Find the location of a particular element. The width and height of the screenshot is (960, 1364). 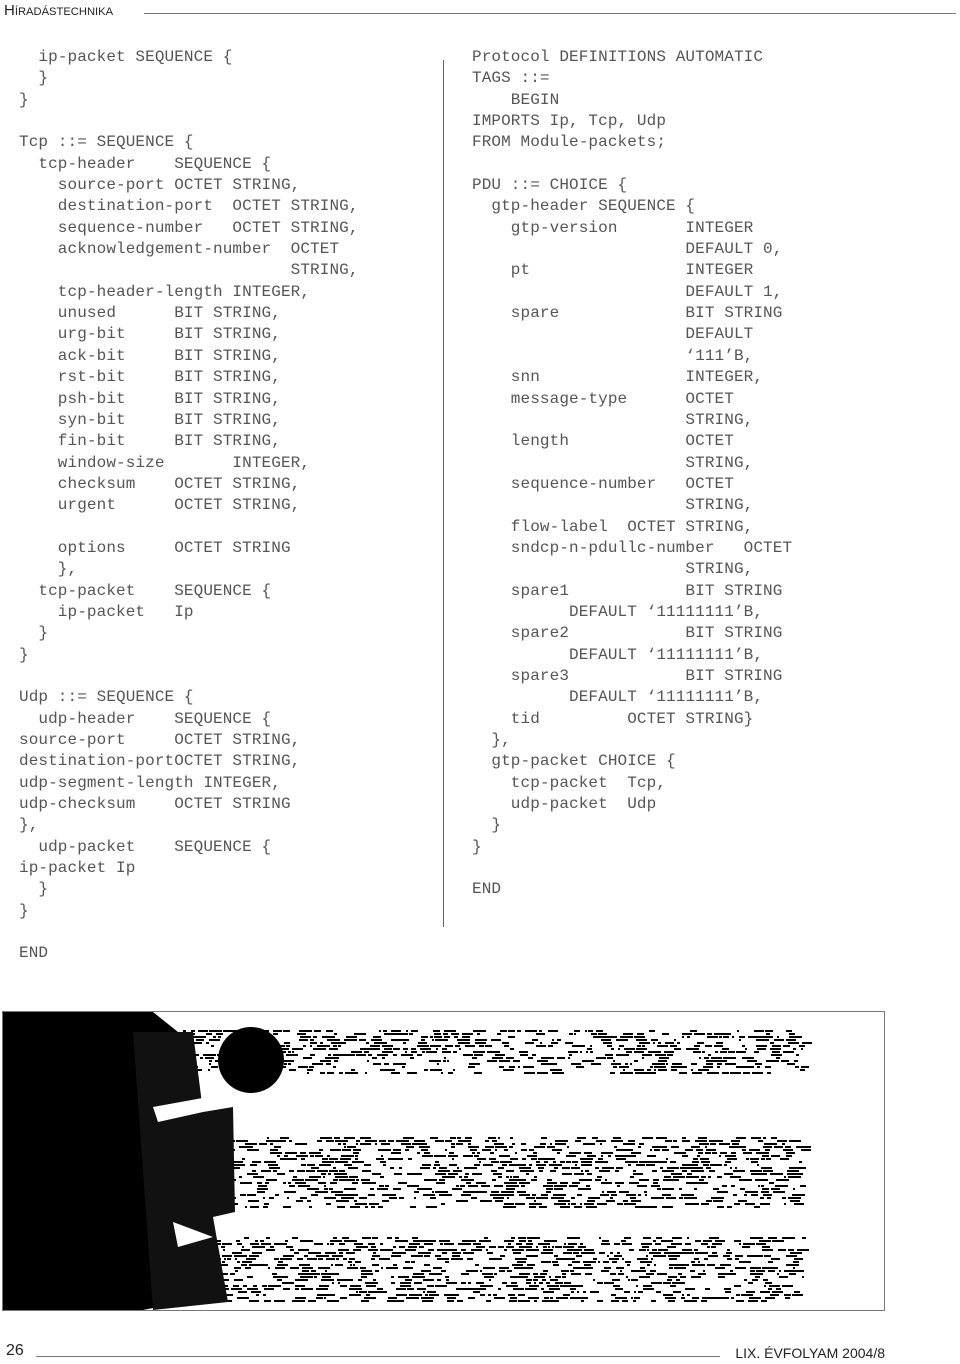

code-line: snn INTEGER, is located at coordinates (618, 377).